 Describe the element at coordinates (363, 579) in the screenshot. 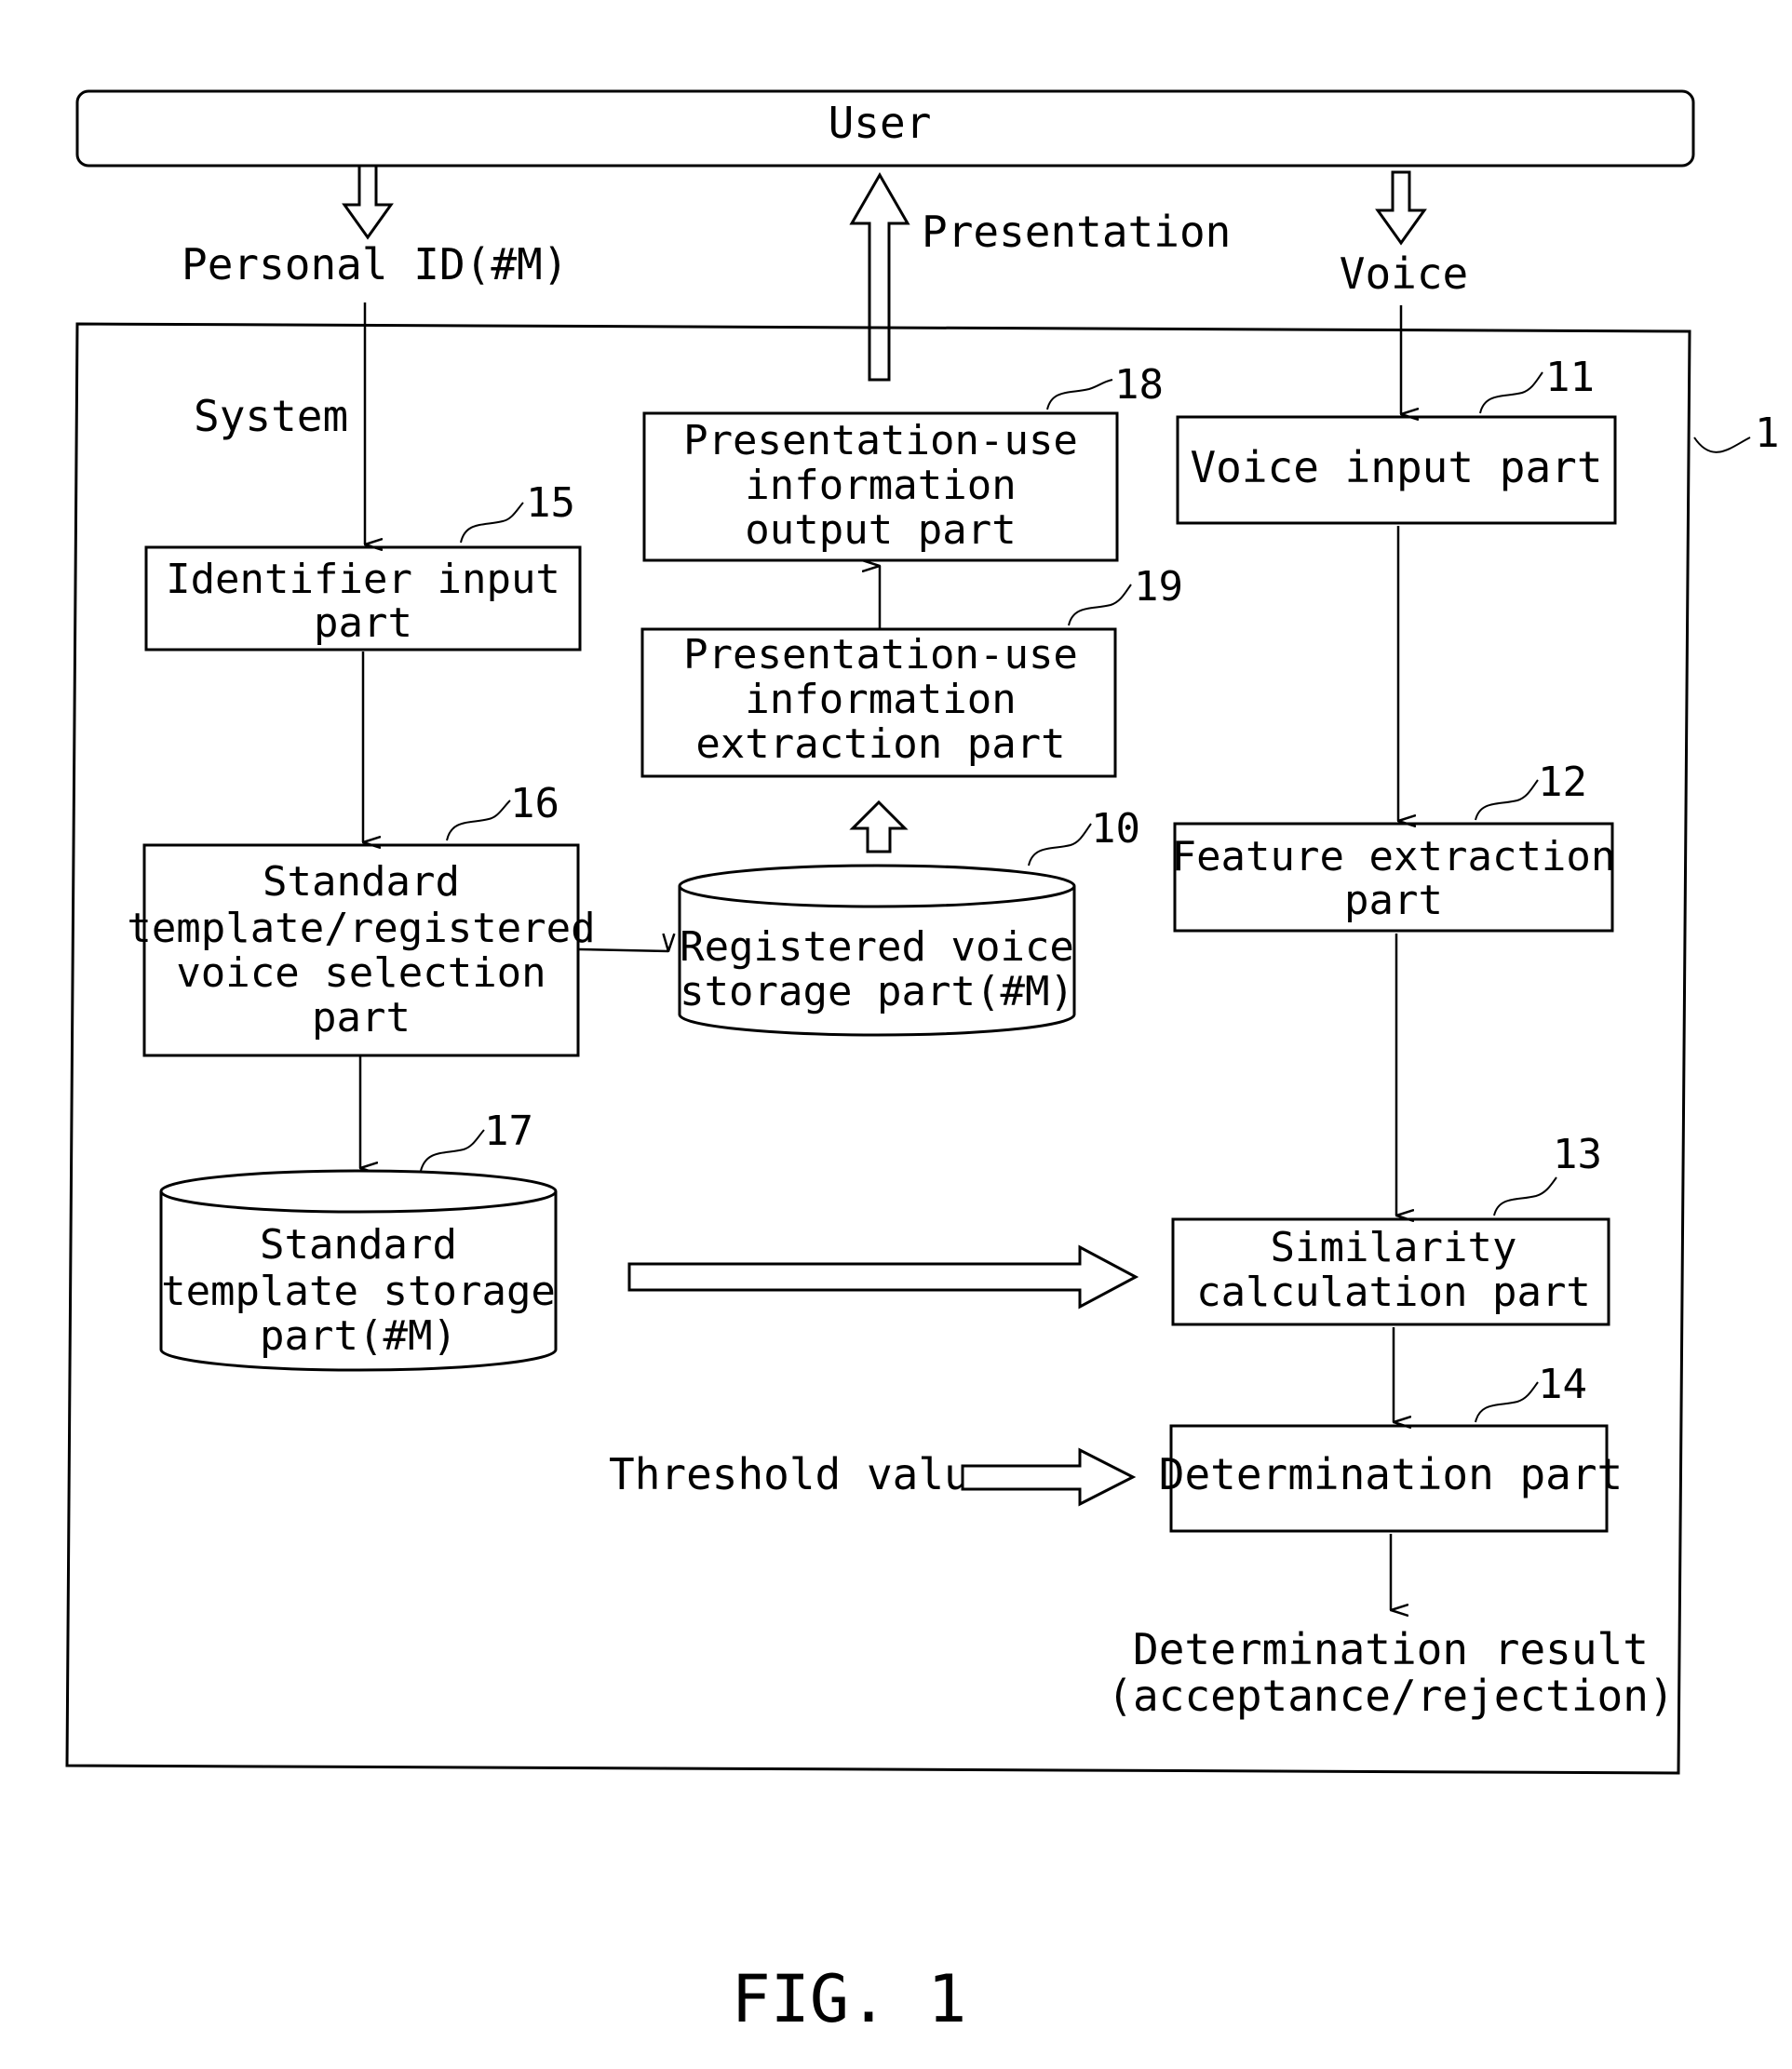

I see `svg-text: Identifier input` at that location.